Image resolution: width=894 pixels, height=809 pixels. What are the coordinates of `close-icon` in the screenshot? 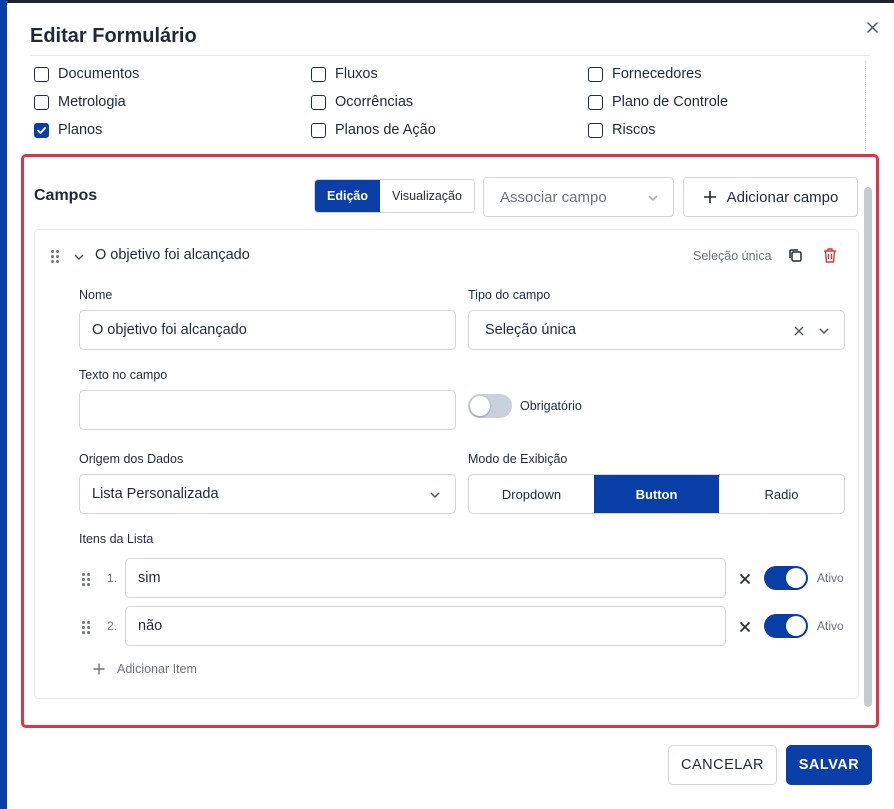 It's located at (873, 28).